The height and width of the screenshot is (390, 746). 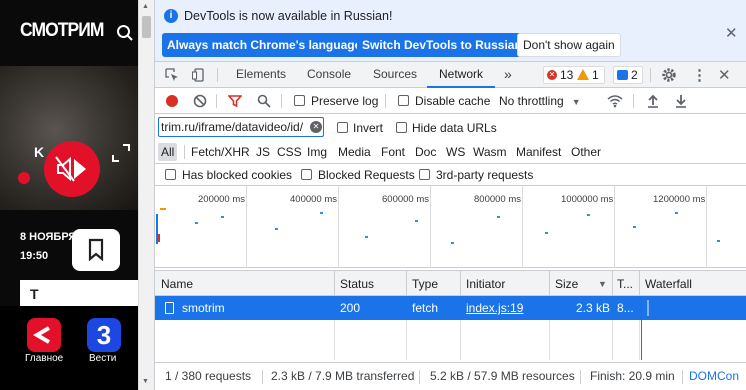 I want to click on app-glavnoe-label: Главное, so click(x=44, y=358).